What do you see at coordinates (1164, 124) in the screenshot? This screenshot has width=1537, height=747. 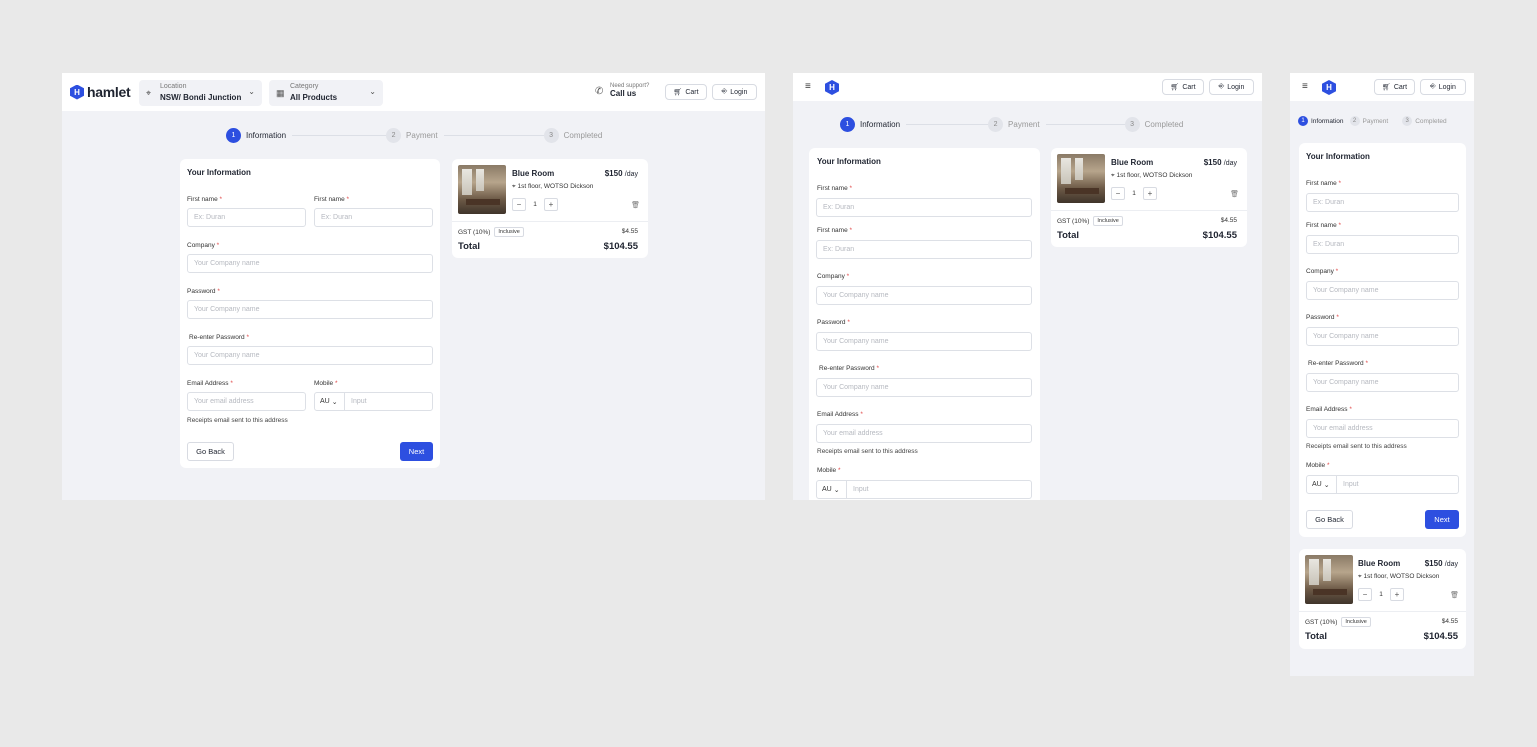 I see `step-label: Completed` at bounding box center [1164, 124].